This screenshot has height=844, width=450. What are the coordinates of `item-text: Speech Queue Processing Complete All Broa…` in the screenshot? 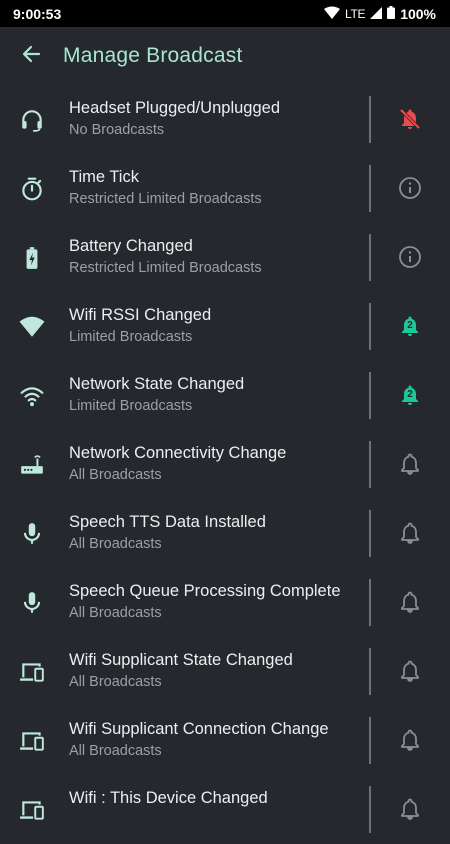 It's located at (214, 602).